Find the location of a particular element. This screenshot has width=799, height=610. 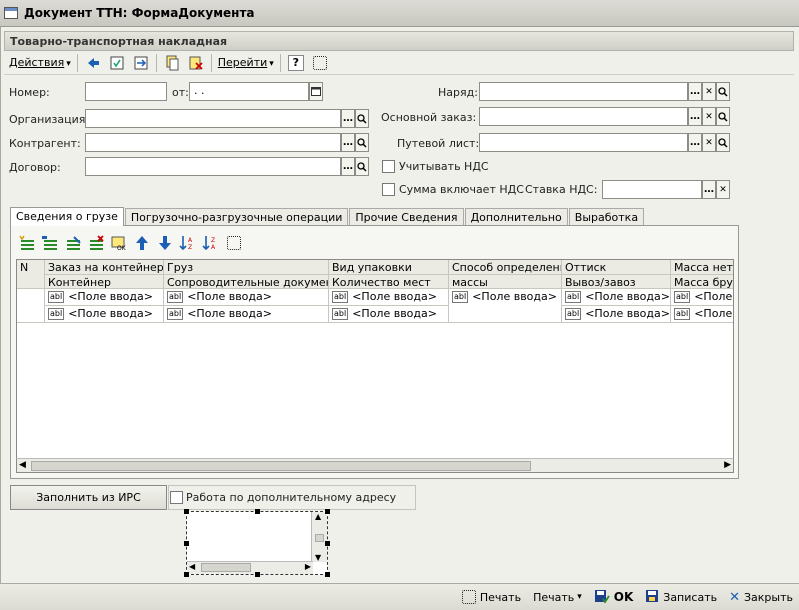

extra-address-checkbox is located at coordinates (176, 497).